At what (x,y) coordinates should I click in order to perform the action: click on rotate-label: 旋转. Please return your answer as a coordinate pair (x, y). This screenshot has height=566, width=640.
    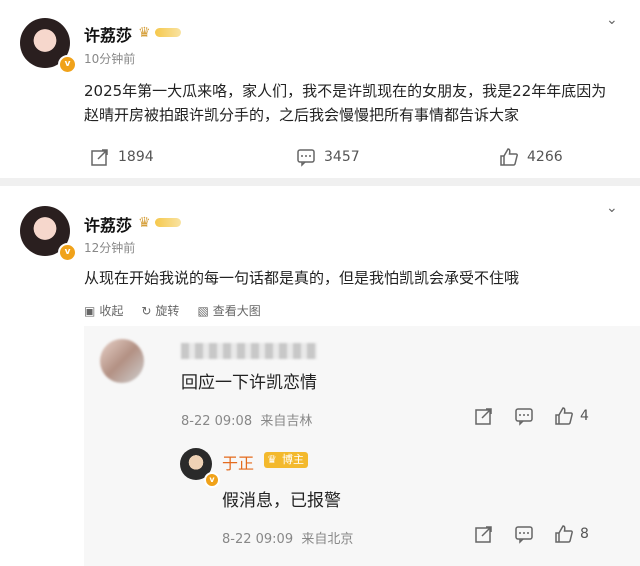
    Looking at the image, I should click on (167, 311).